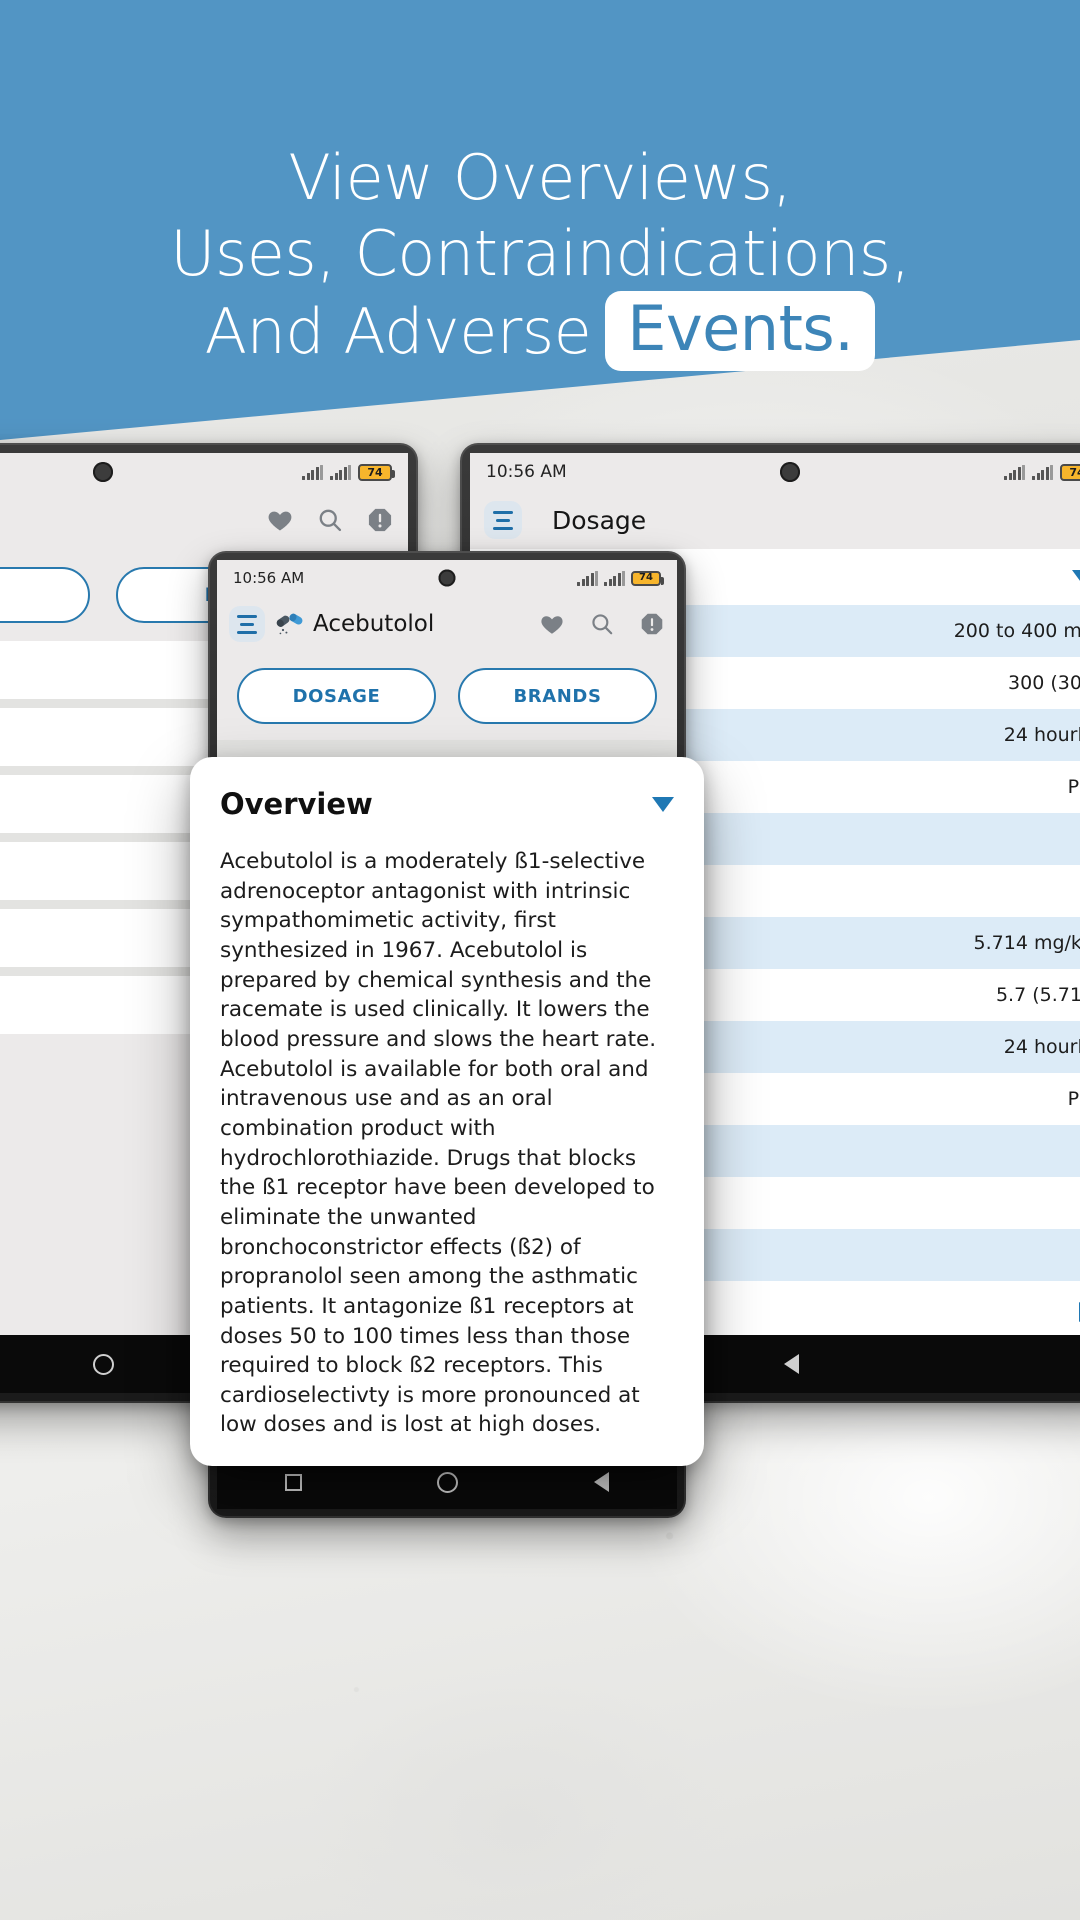 Image resolution: width=1080 pixels, height=1920 pixels. Describe the element at coordinates (103, 472) in the screenshot. I see `camera-punch-hole-left` at that location.